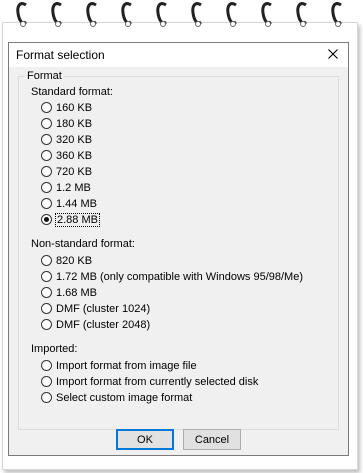  Describe the element at coordinates (44, 76) in the screenshot. I see `group-legend: Format` at that location.